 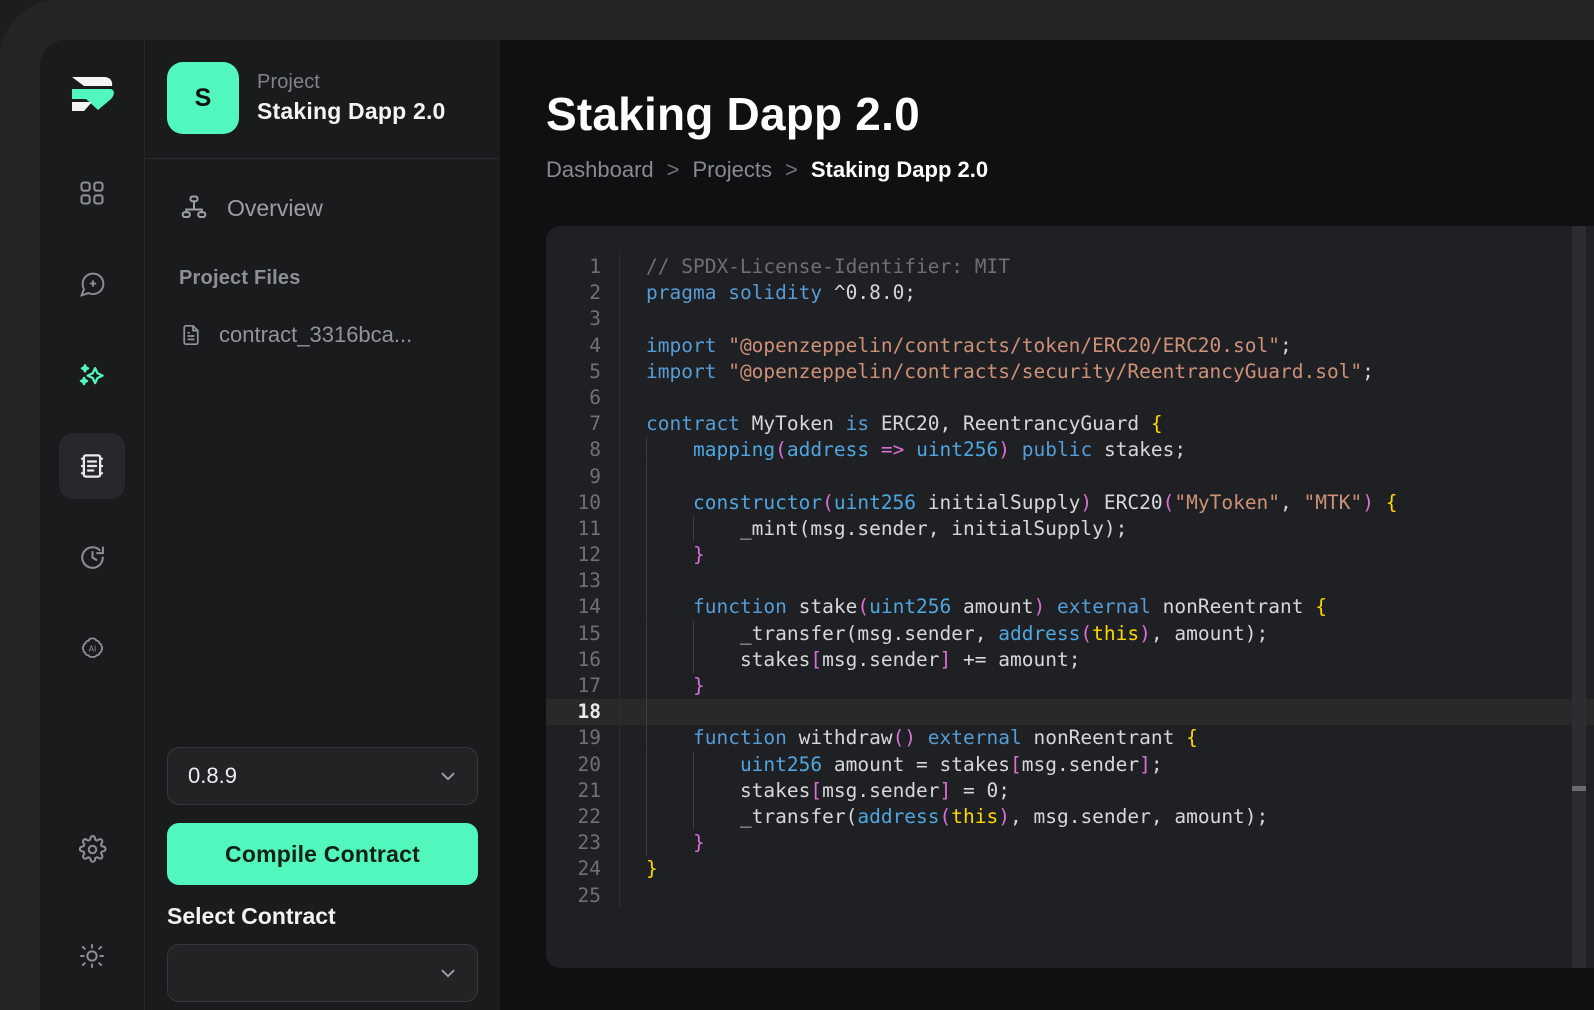 I want to click on code-line-text: // SPDX-License-Identifier: MIT, so click(x=815, y=267).